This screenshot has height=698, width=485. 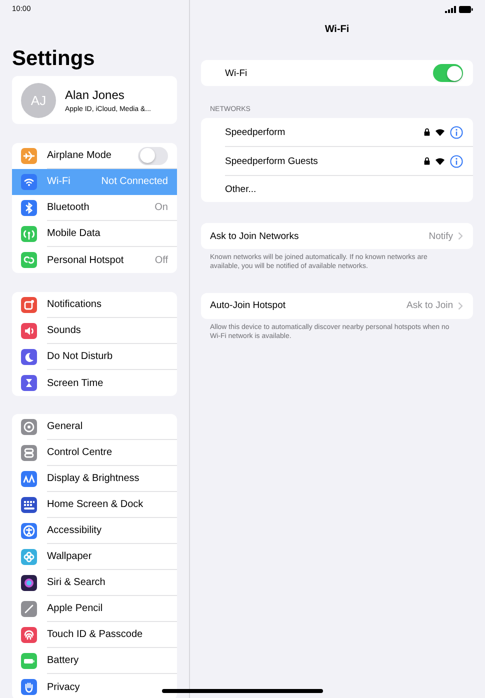 What do you see at coordinates (429, 306) in the screenshot?
I see `setting-value: Ask to Join` at bounding box center [429, 306].